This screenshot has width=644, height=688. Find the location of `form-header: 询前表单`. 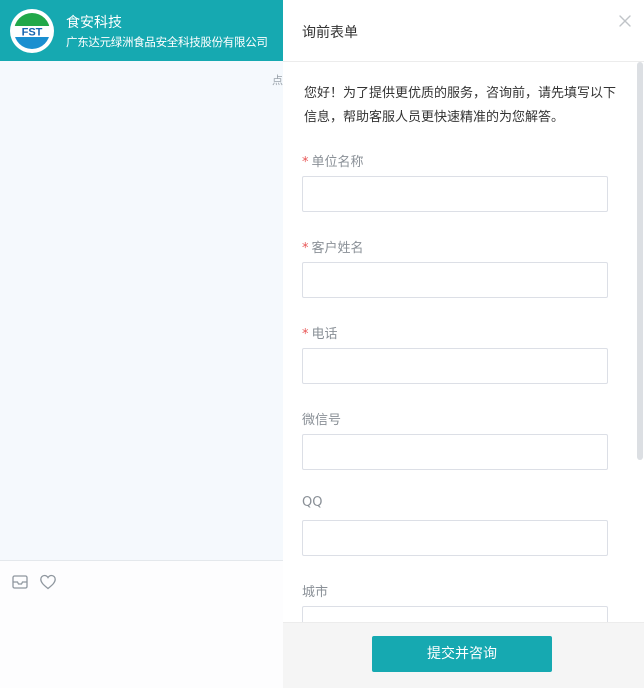

form-header: 询前表单 is located at coordinates (463, 31).